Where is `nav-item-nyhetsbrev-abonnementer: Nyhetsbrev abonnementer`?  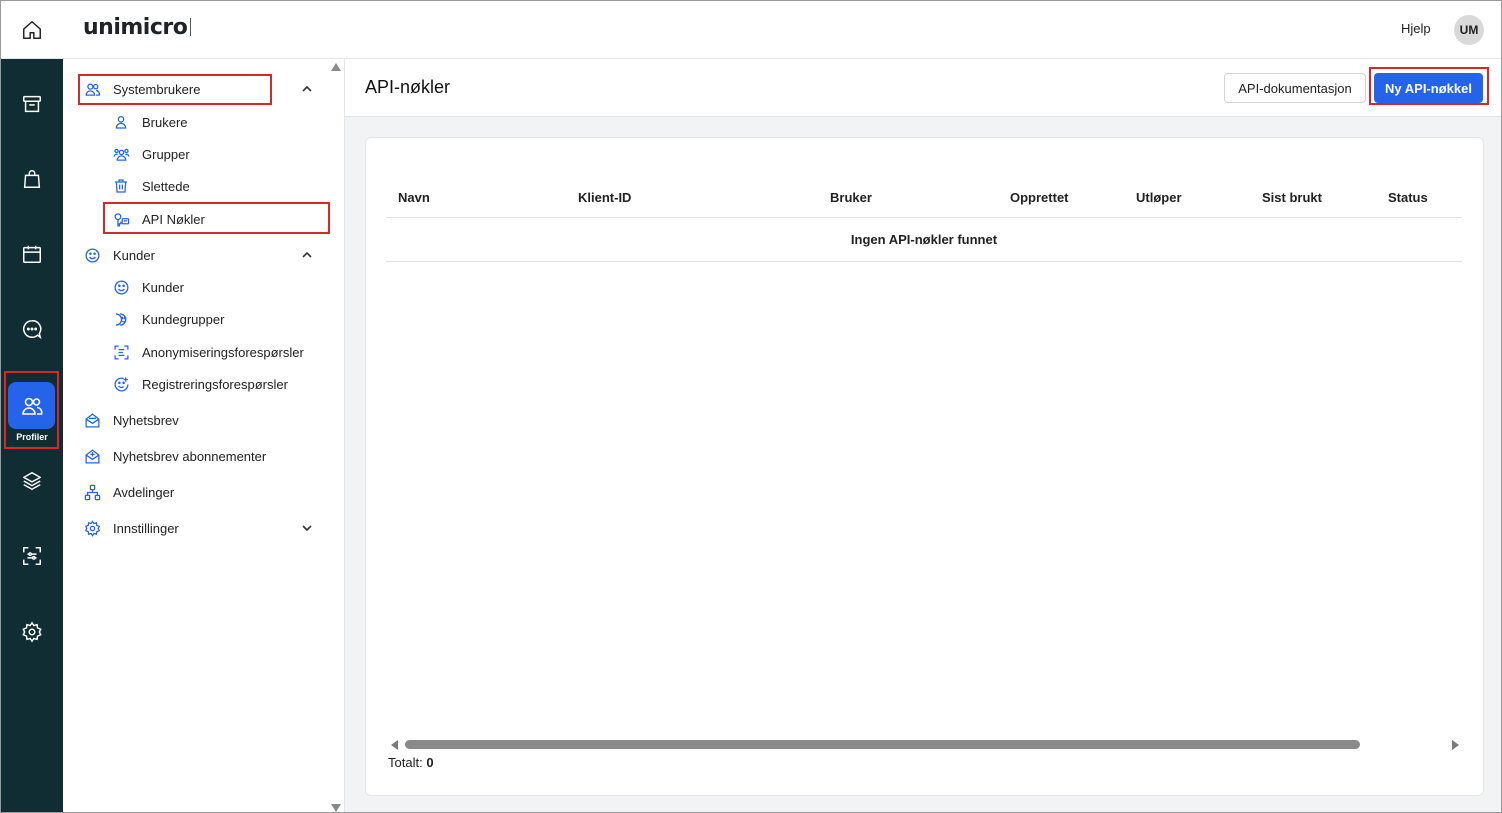
nav-item-nyhetsbrev-abonnementer: Nyhetsbrev abonnementer is located at coordinates (174, 456).